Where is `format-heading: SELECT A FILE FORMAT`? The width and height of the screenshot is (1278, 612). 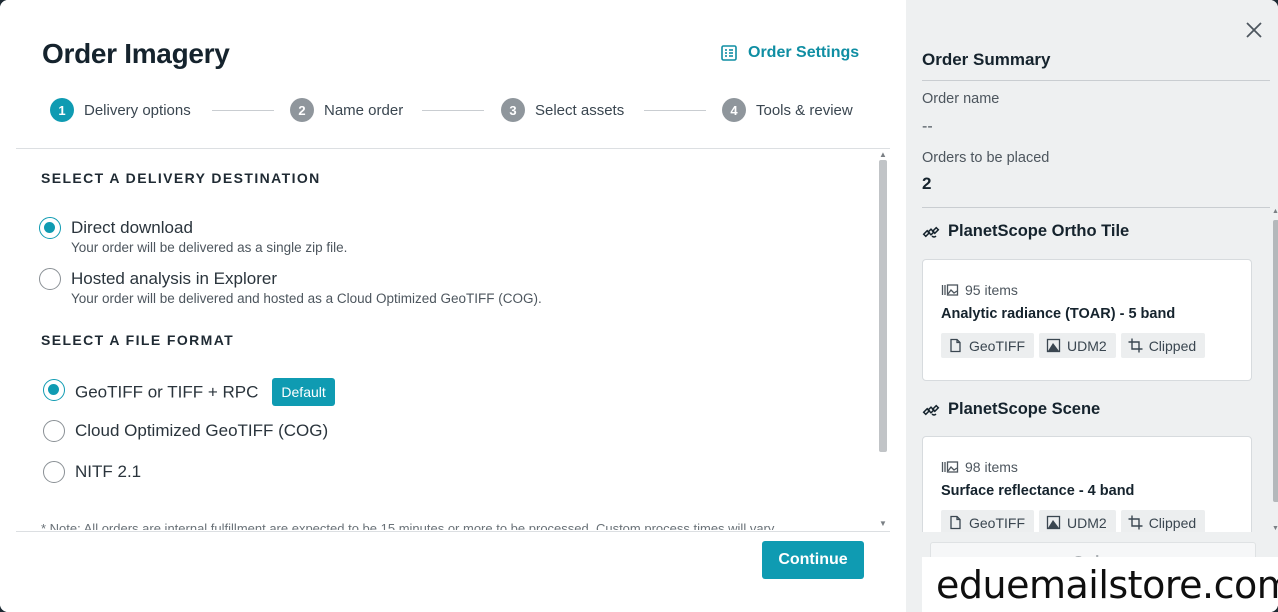
format-heading: SELECT A FILE FORMAT is located at coordinates (138, 340).